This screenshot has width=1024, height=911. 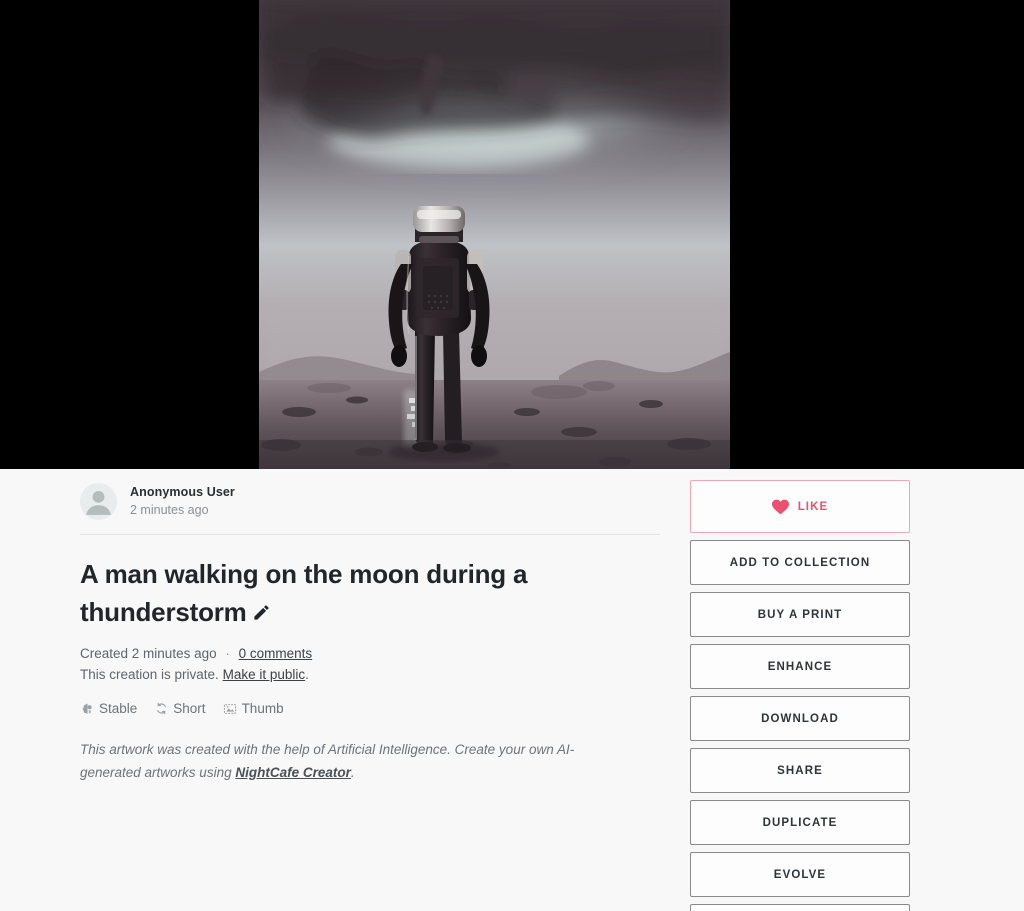 What do you see at coordinates (800, 770) in the screenshot?
I see `share-button: SHARE` at bounding box center [800, 770].